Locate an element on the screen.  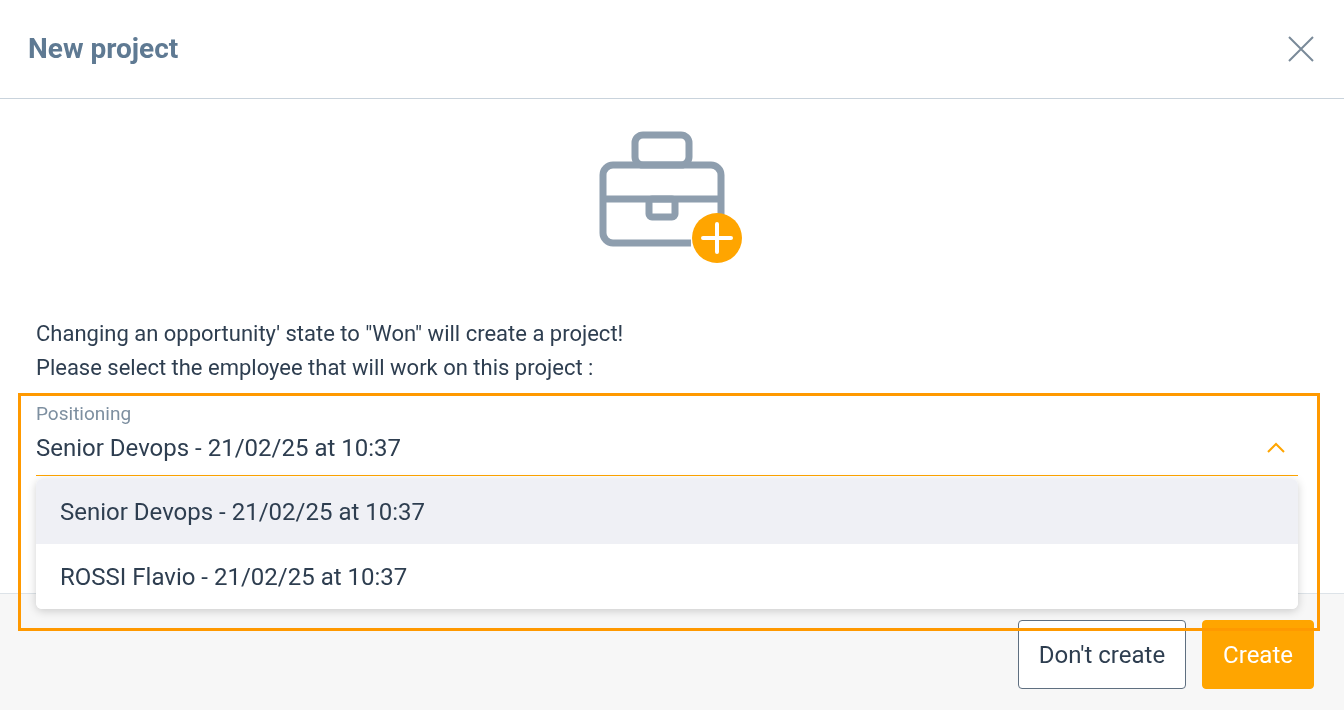
field-label: Positioning is located at coordinates (84, 414).